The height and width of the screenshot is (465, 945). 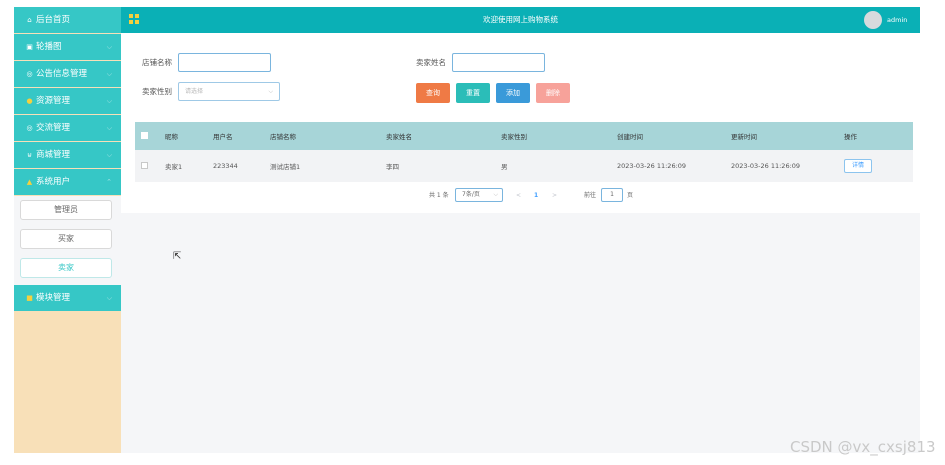 I want to click on cell-created: 2023-03-26 11:26:09, so click(x=668, y=166).